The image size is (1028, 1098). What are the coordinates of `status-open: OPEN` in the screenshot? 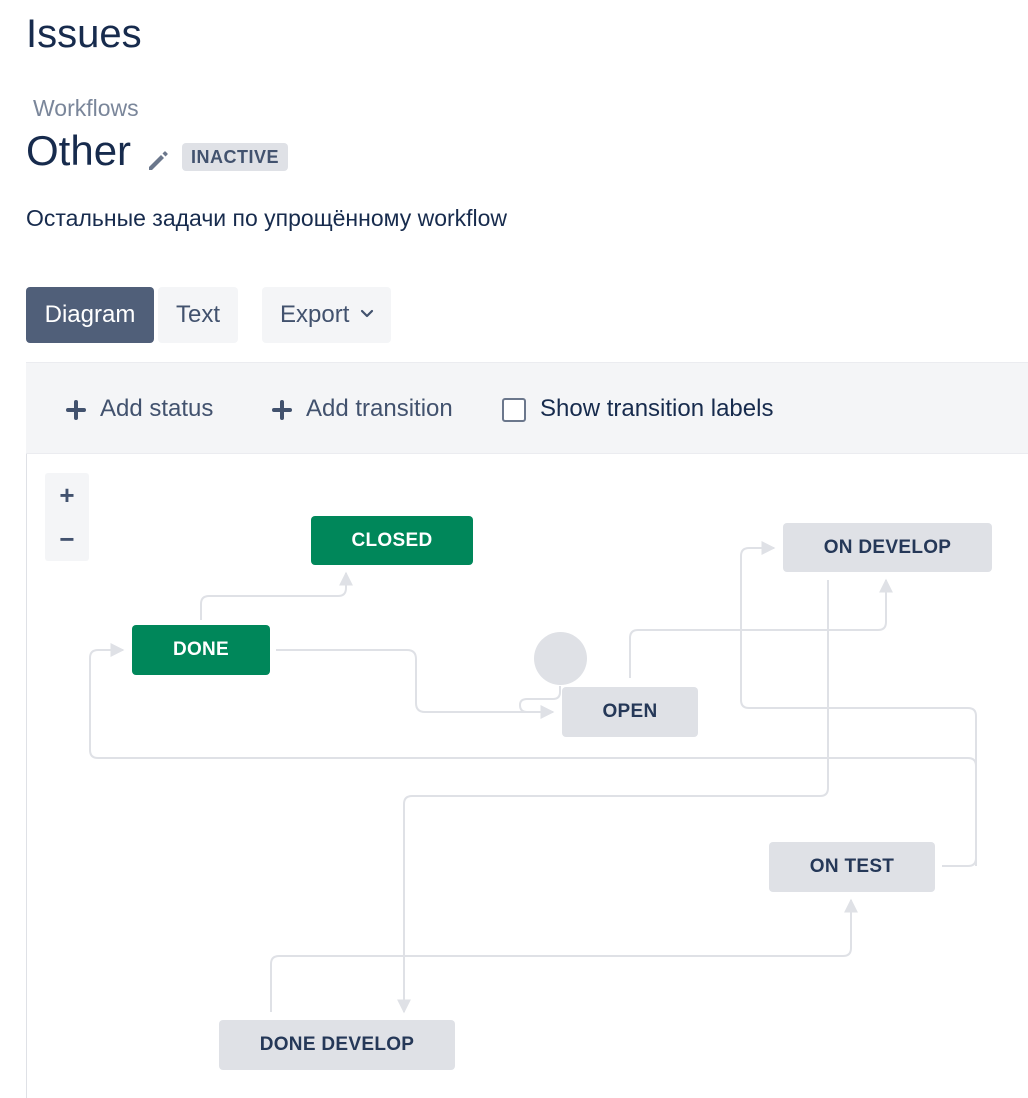 It's located at (630, 712).